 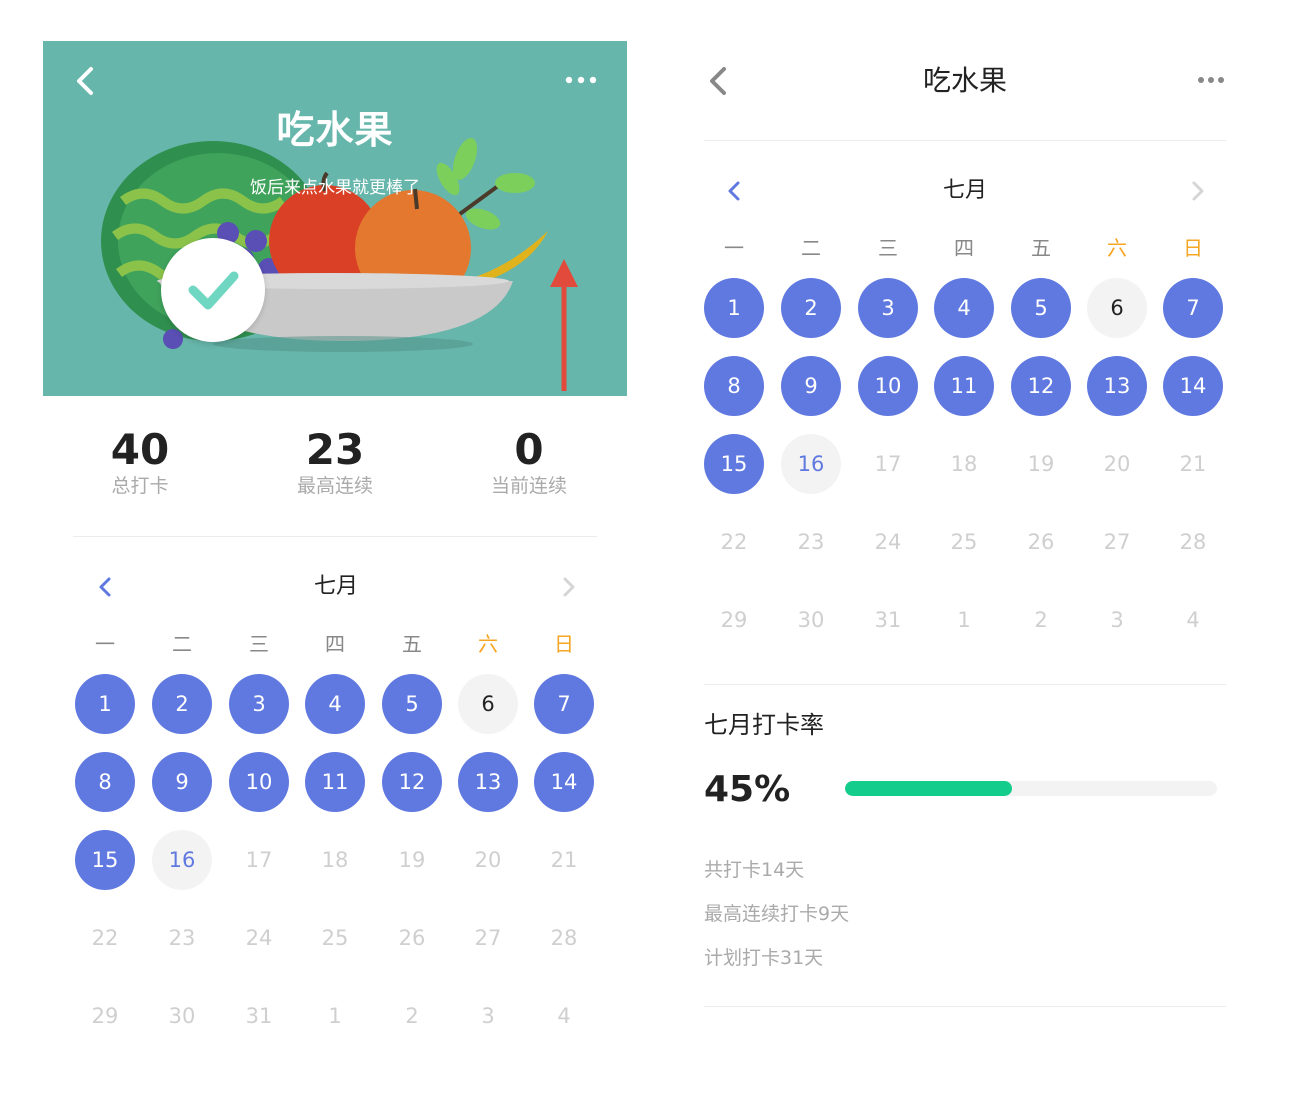 I want to click on habit-subtitle: 饭后来点水果就更棒了, so click(x=335, y=188).